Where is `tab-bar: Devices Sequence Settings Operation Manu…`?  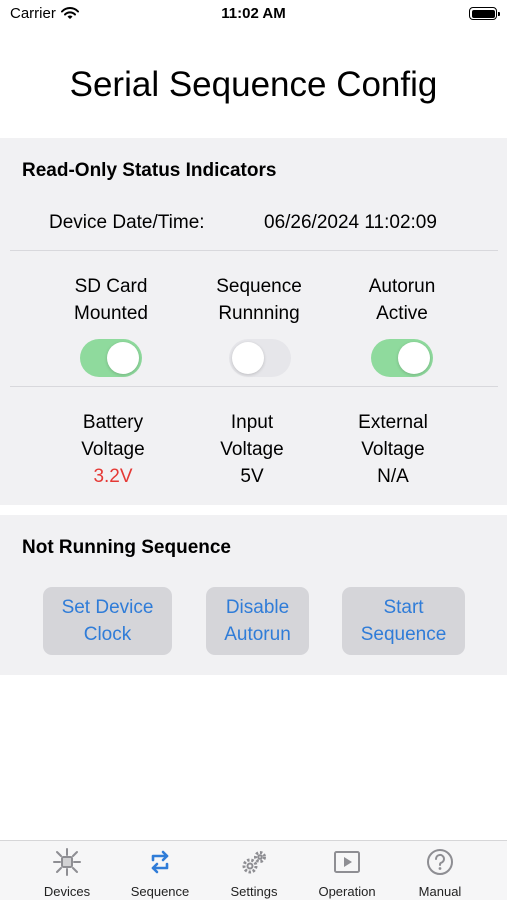 tab-bar: Devices Sequence Settings Operation Manu… is located at coordinates (253, 870).